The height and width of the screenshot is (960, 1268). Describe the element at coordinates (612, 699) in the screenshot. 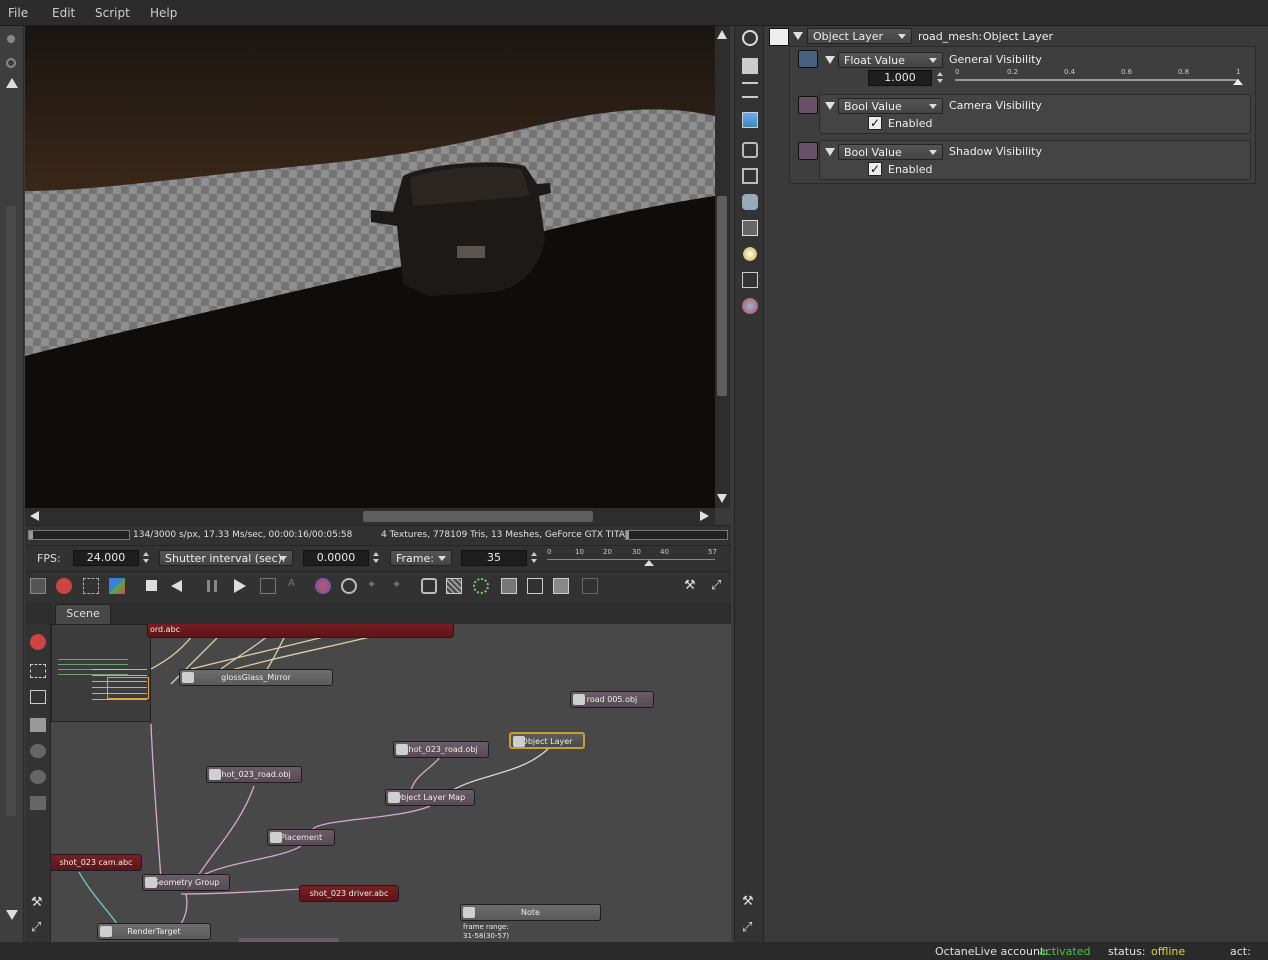

I see `node-road-005: road 005.obj` at that location.